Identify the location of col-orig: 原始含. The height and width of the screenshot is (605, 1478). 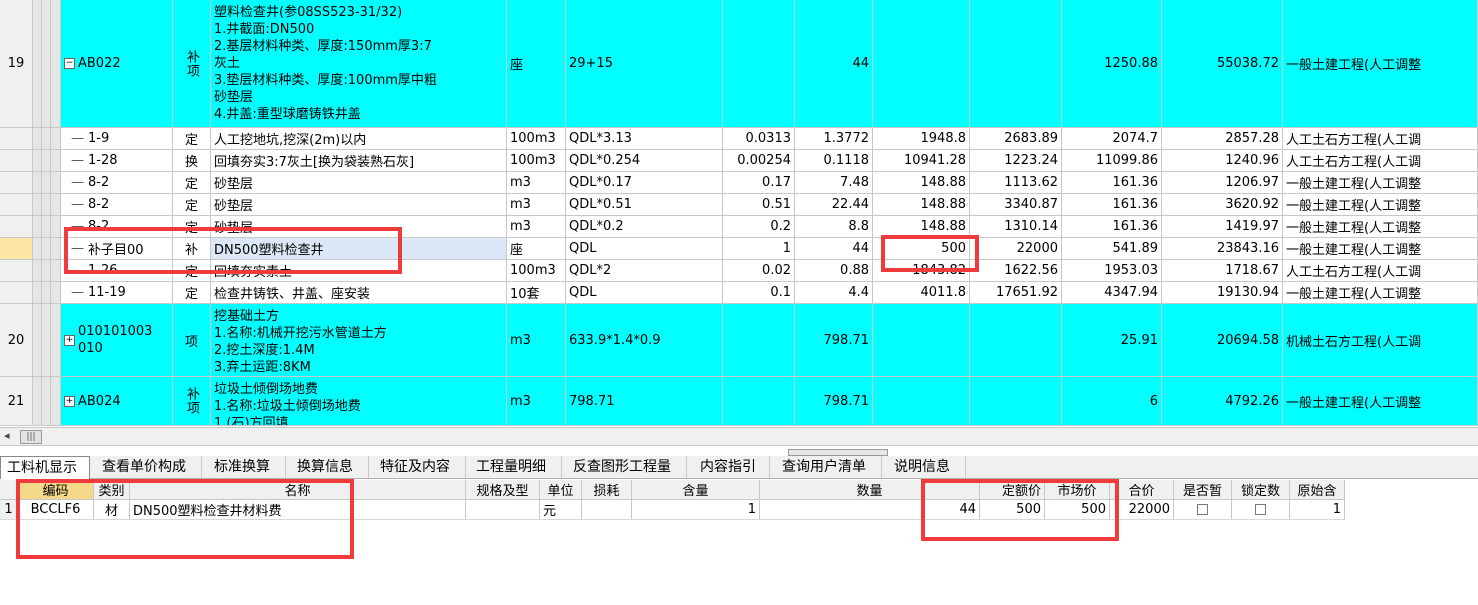
(1317, 489).